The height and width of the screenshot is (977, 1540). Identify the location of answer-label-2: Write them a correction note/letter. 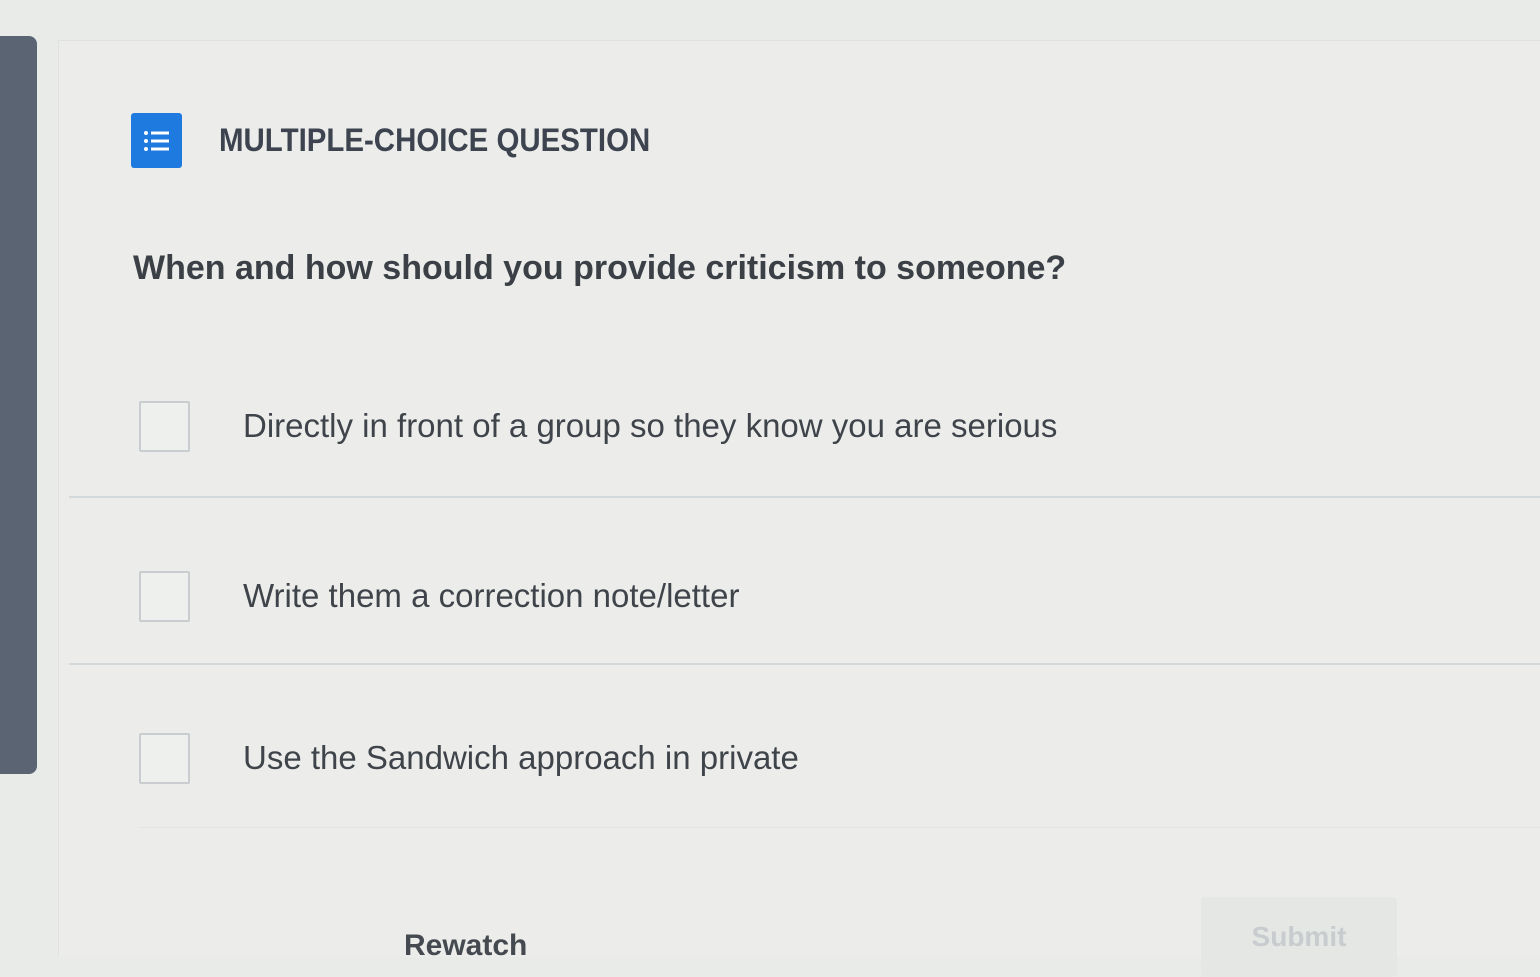
(491, 595).